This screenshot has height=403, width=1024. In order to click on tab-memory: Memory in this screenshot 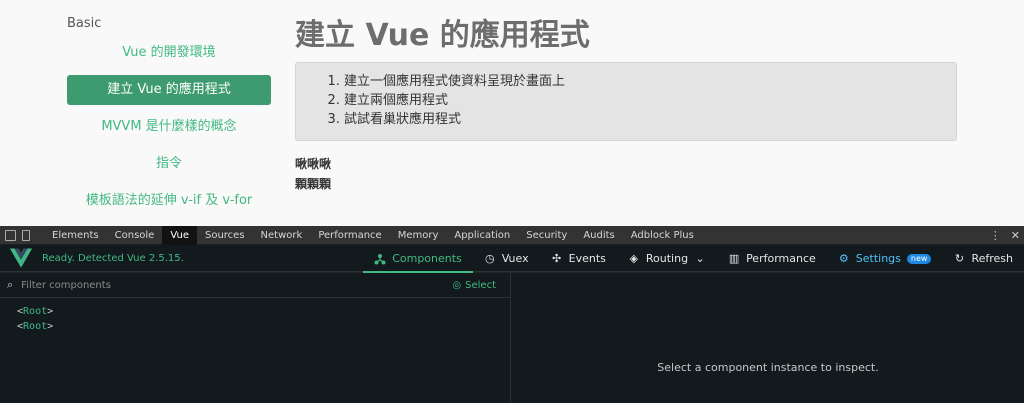, I will do `click(418, 235)`.